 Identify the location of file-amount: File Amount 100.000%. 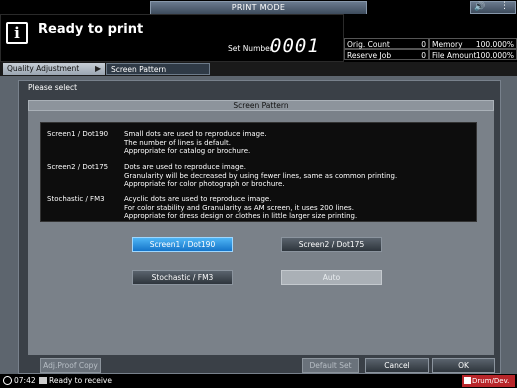
(473, 54).